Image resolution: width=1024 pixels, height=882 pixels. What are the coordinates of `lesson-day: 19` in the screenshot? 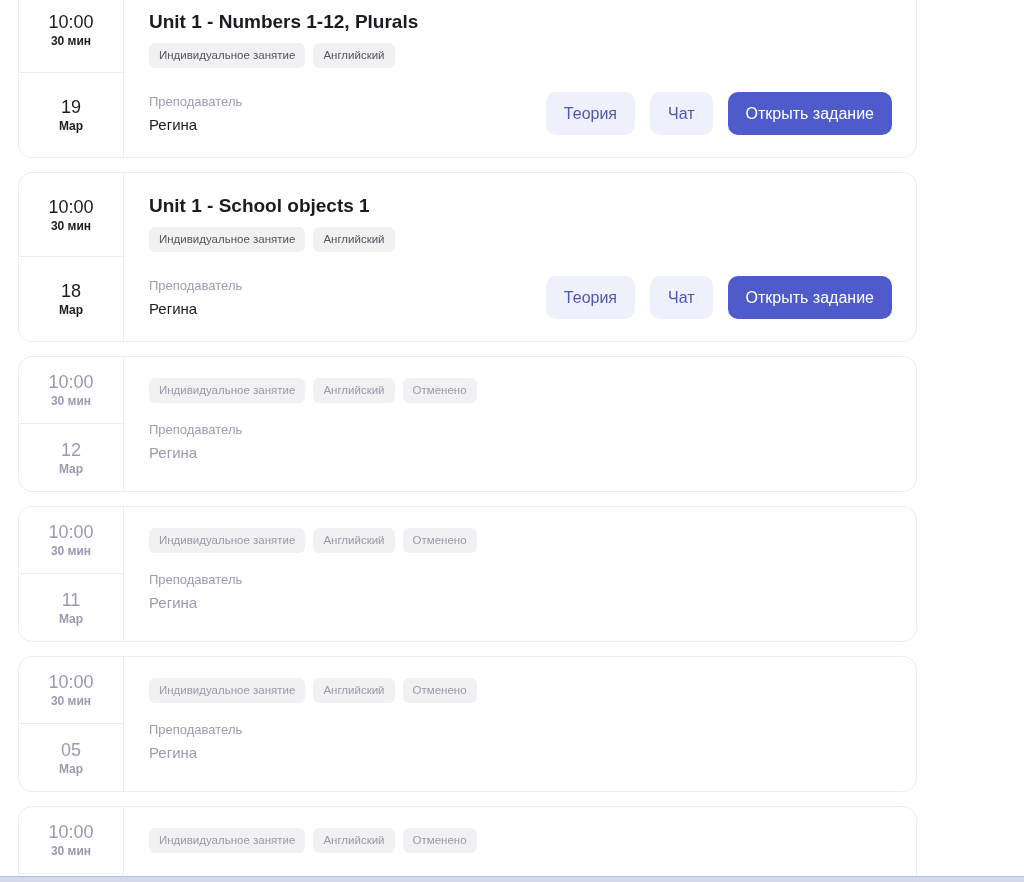 It's located at (71, 107).